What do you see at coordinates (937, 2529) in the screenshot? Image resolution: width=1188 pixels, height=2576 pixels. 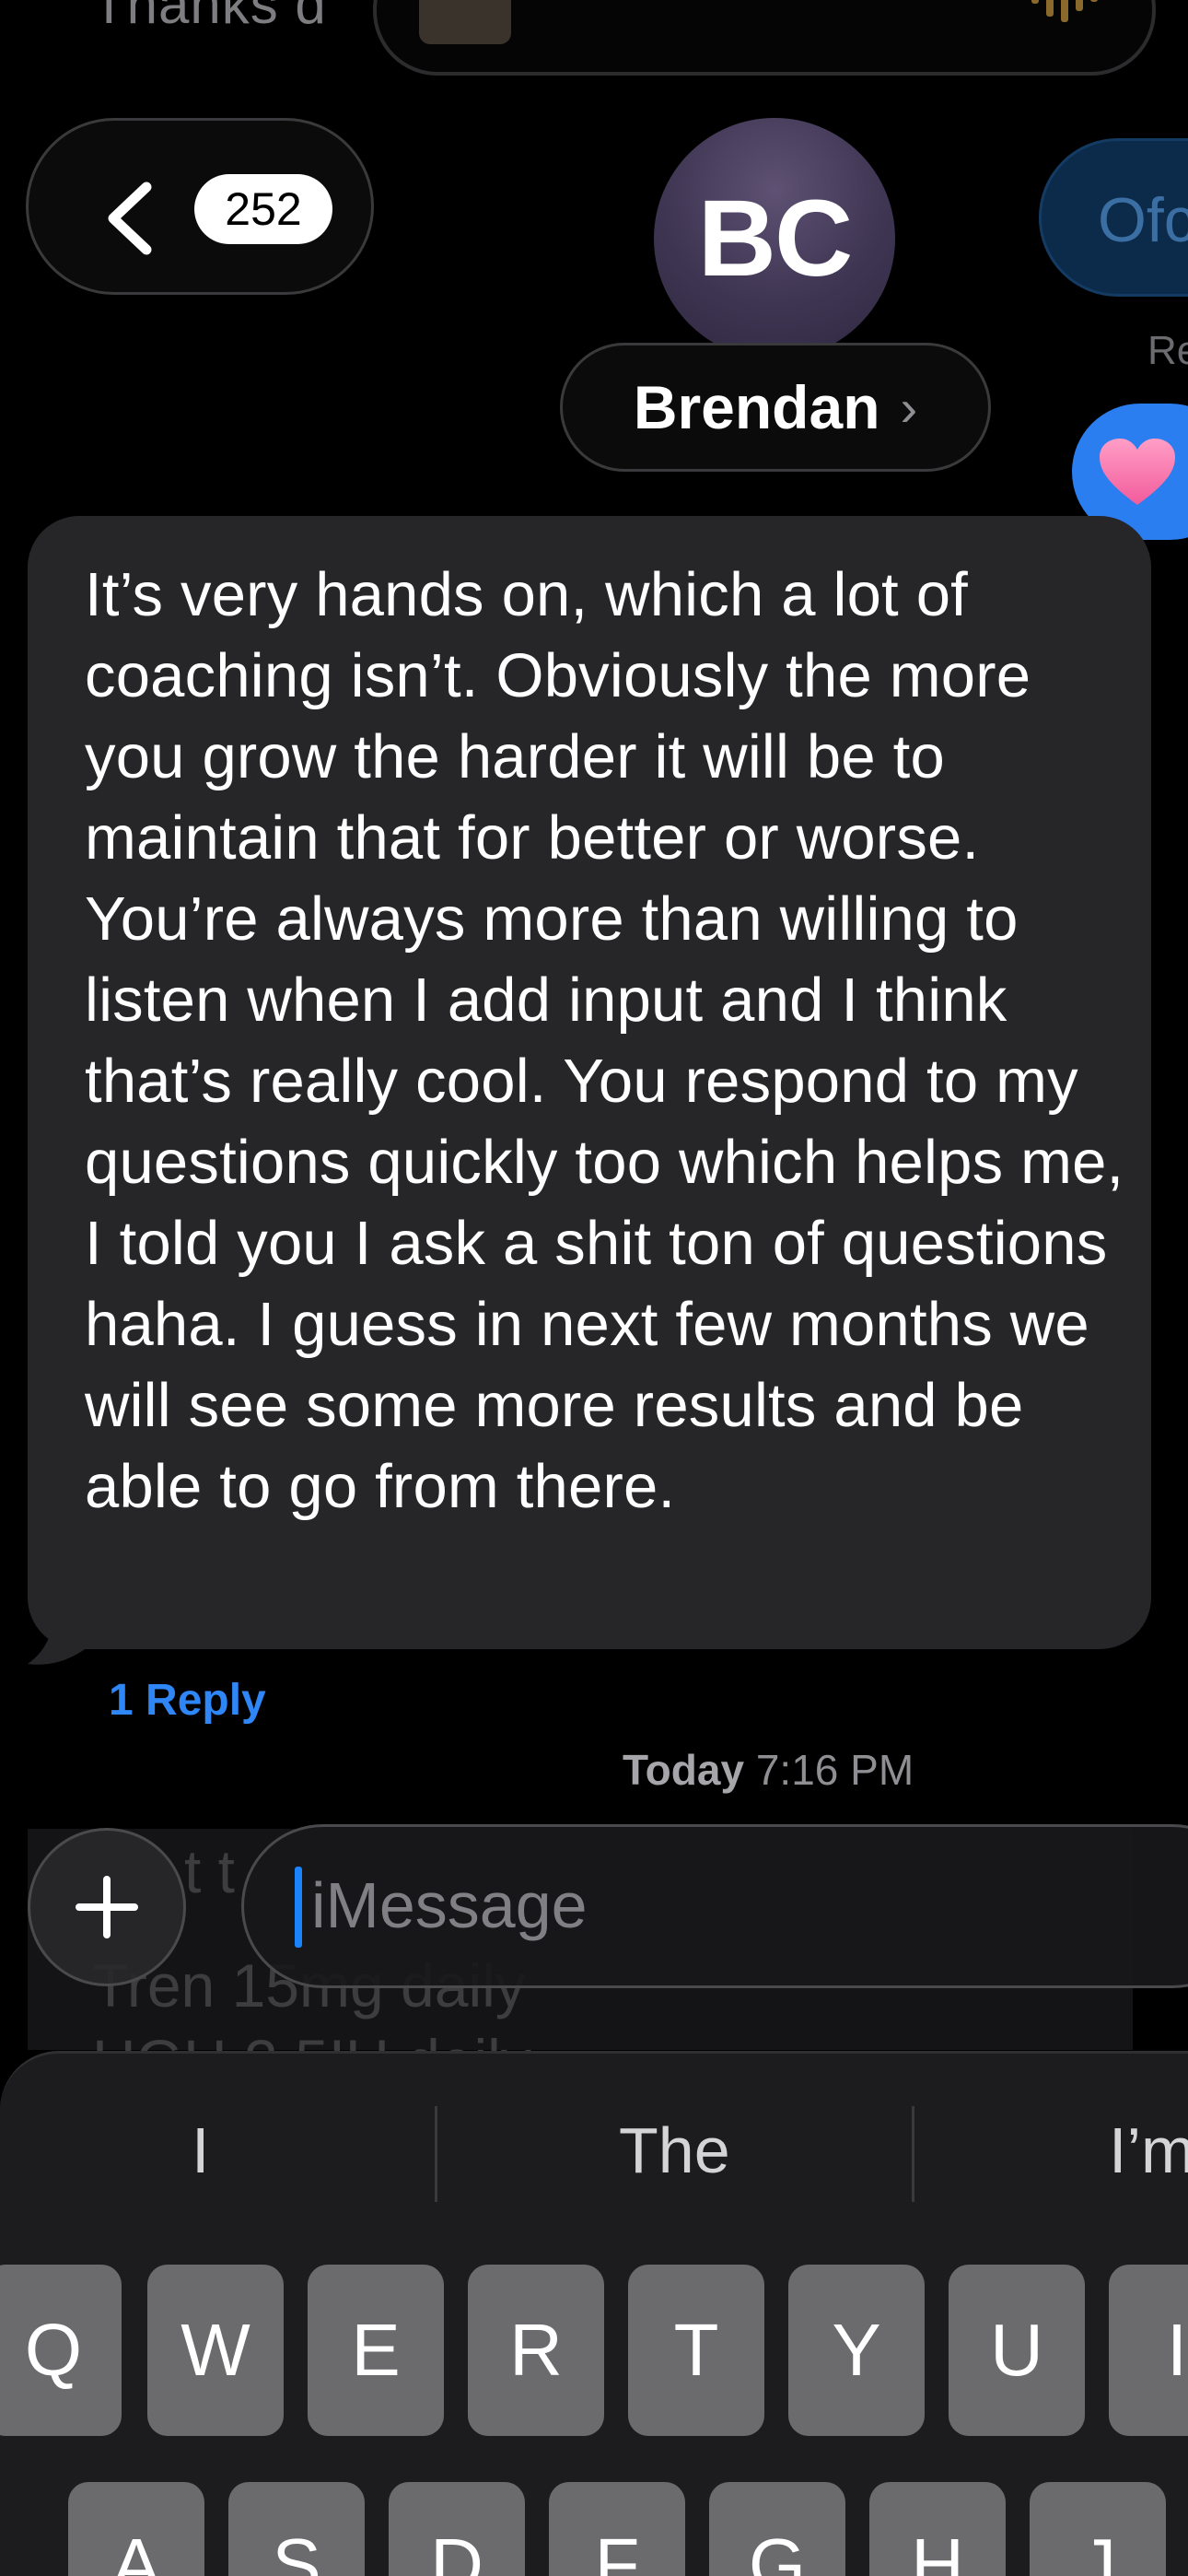 I see `key-h: H` at bounding box center [937, 2529].